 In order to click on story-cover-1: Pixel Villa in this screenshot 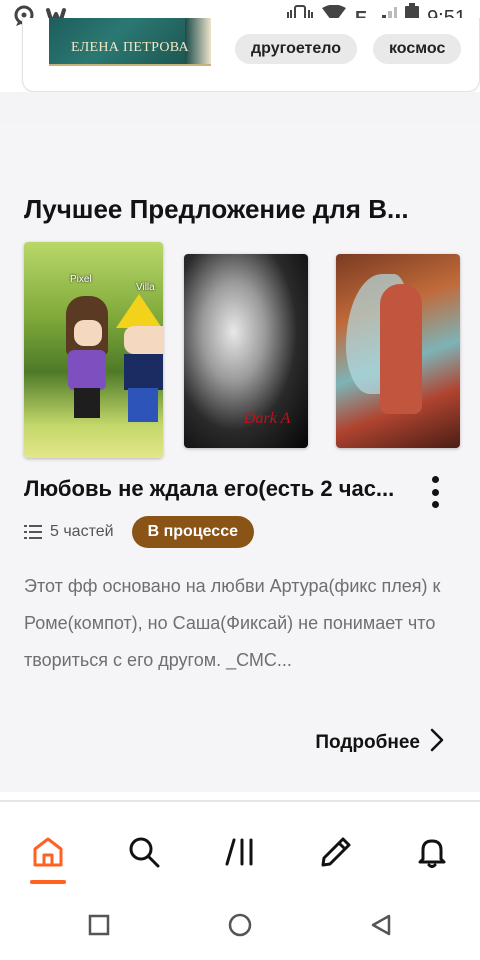, I will do `click(93, 350)`.